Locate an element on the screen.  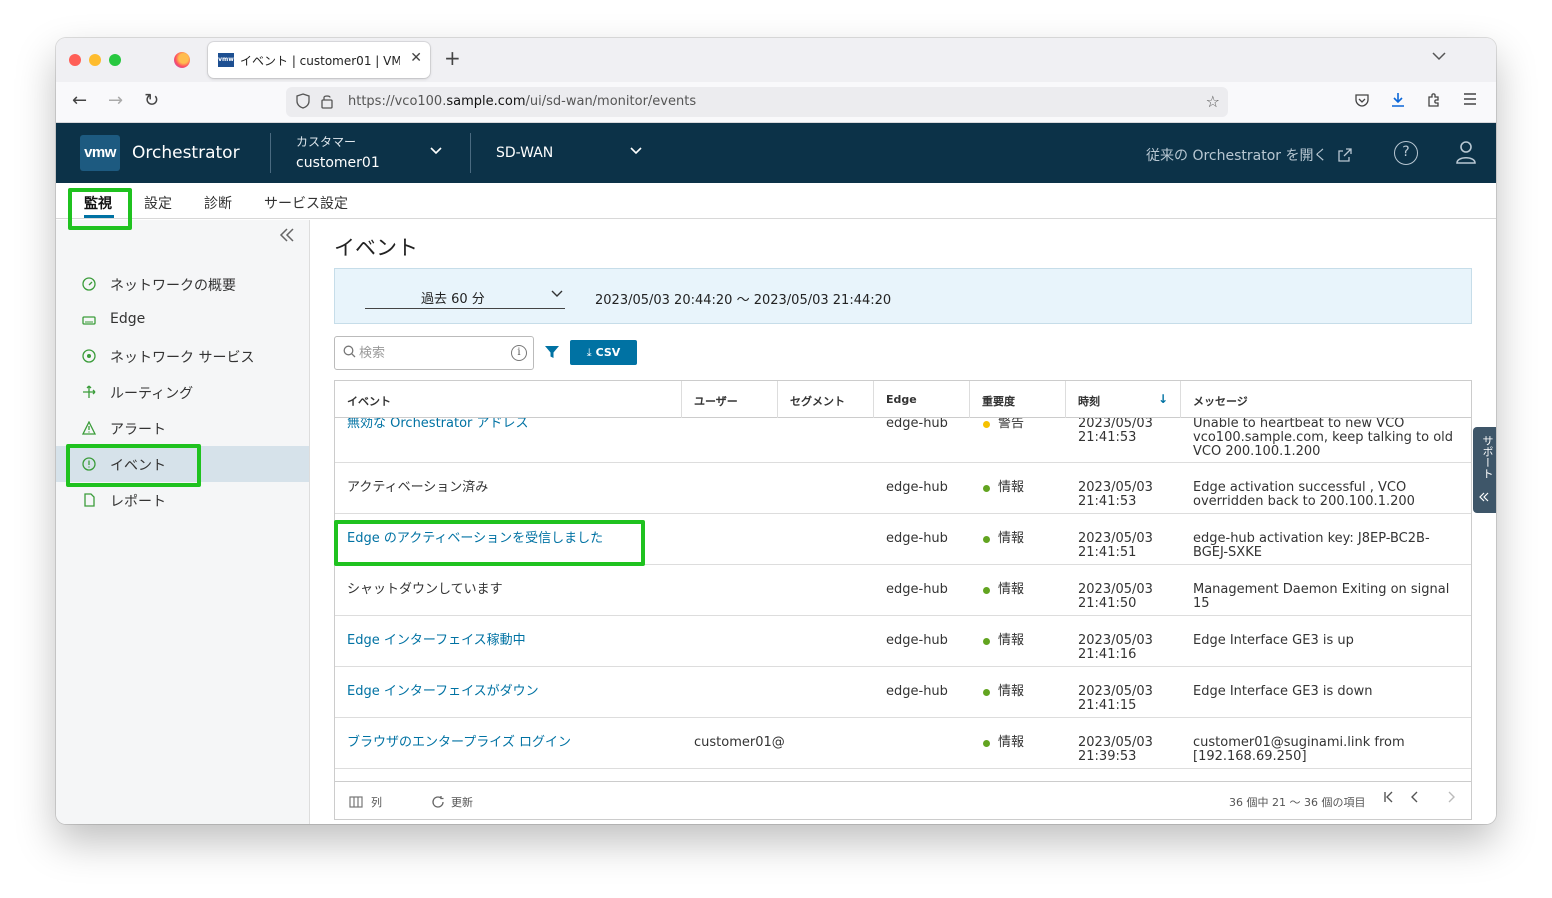
previous-page-icon is located at coordinates (1415, 799).